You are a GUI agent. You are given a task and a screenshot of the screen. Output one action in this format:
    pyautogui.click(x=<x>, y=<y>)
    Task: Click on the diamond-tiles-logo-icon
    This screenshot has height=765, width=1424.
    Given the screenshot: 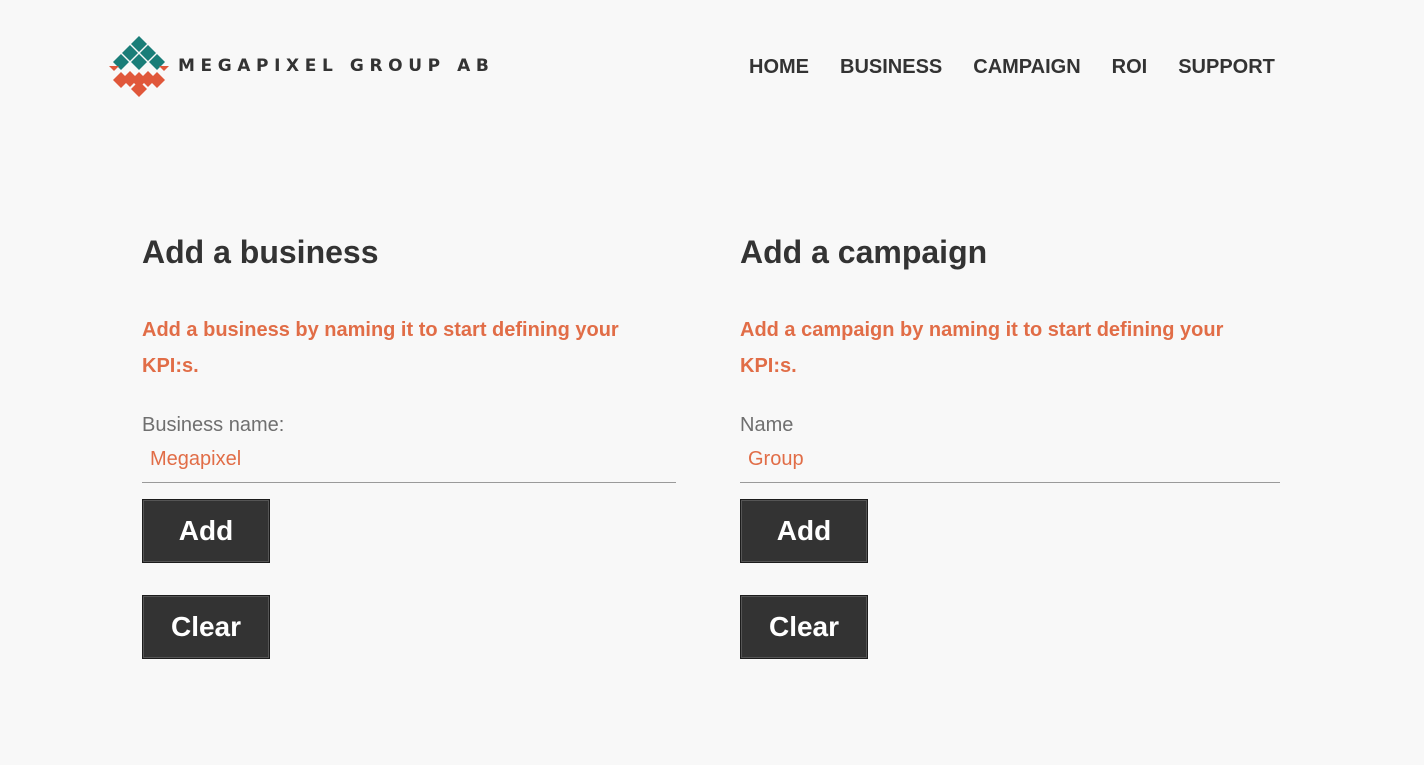 What is the action you would take?
    pyautogui.click(x=139, y=66)
    